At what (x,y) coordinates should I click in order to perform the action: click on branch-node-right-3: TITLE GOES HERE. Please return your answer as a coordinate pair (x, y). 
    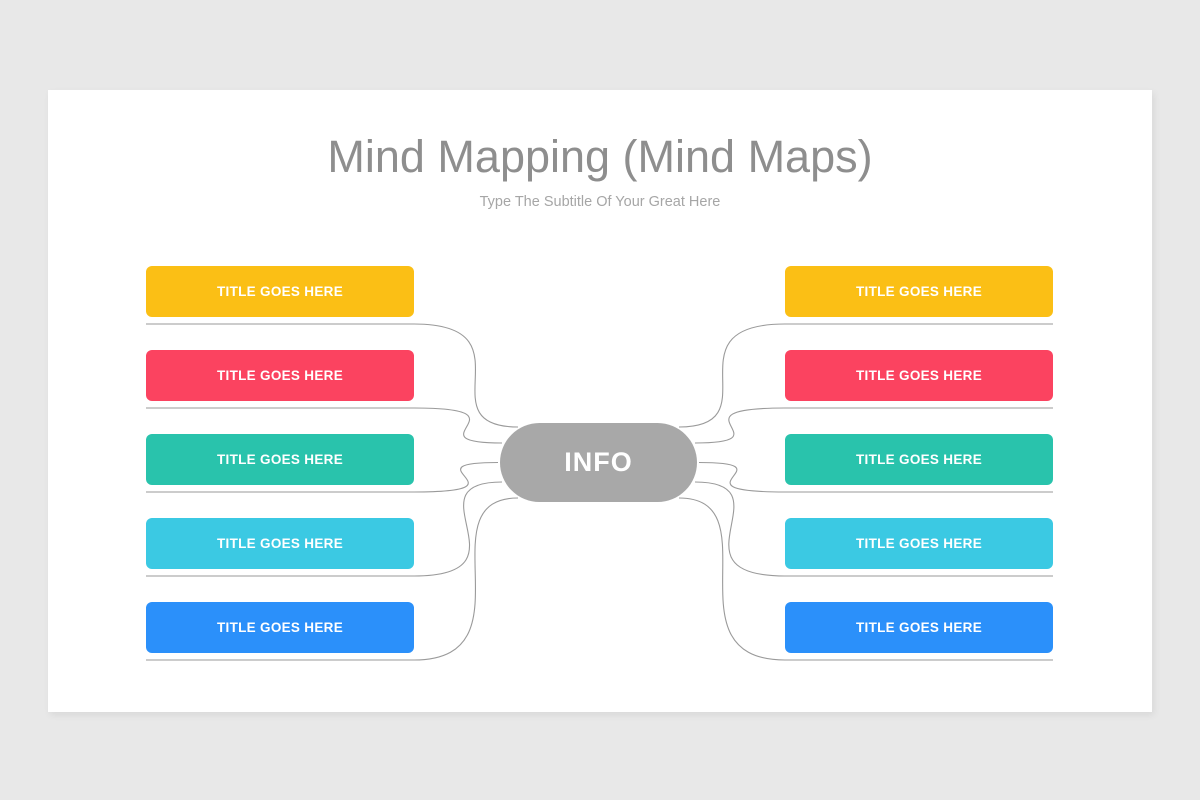
    Looking at the image, I should click on (919, 459).